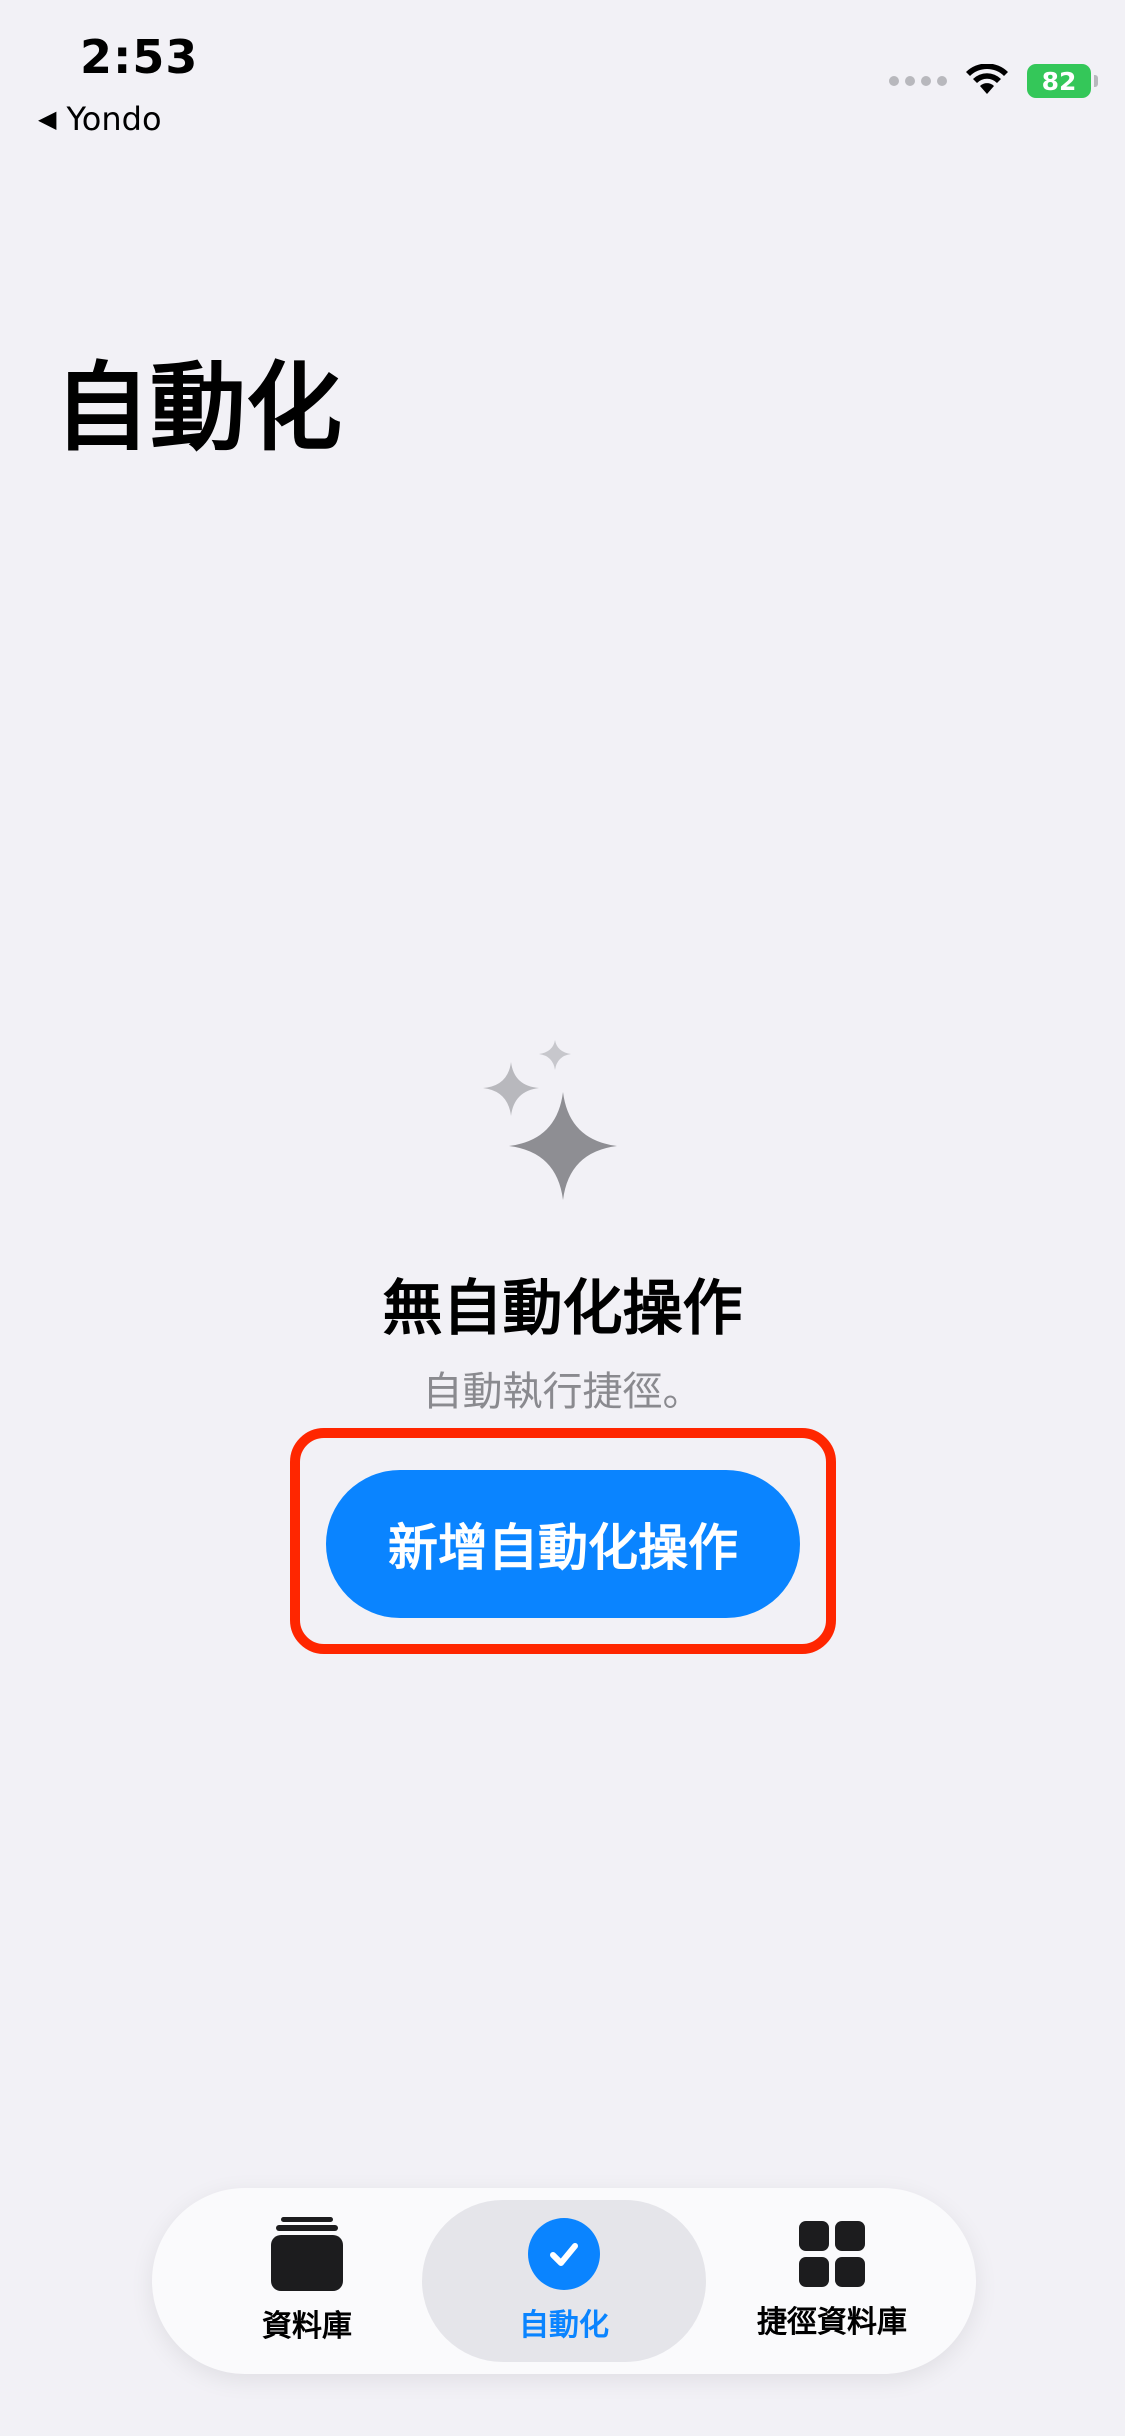 This screenshot has height=2436, width=1125. I want to click on wifi-icon, so click(987, 79).